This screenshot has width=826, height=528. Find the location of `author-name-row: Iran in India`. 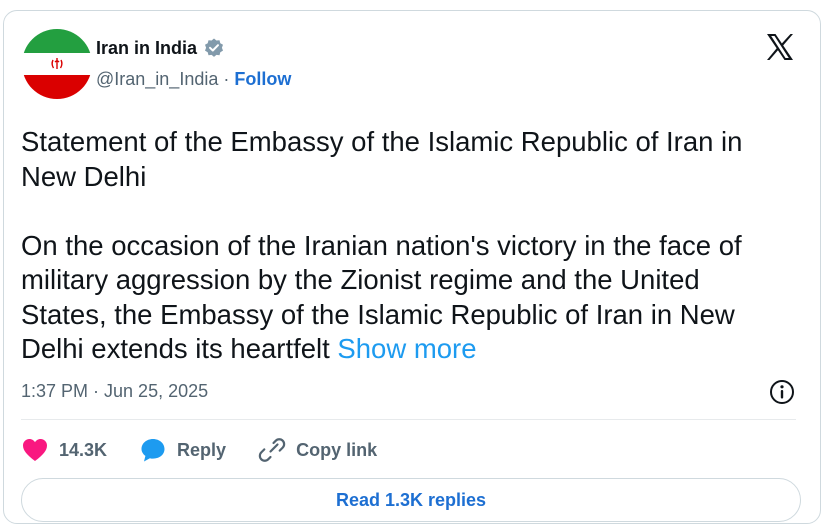

author-name-row: Iran in India is located at coordinates (160, 48).